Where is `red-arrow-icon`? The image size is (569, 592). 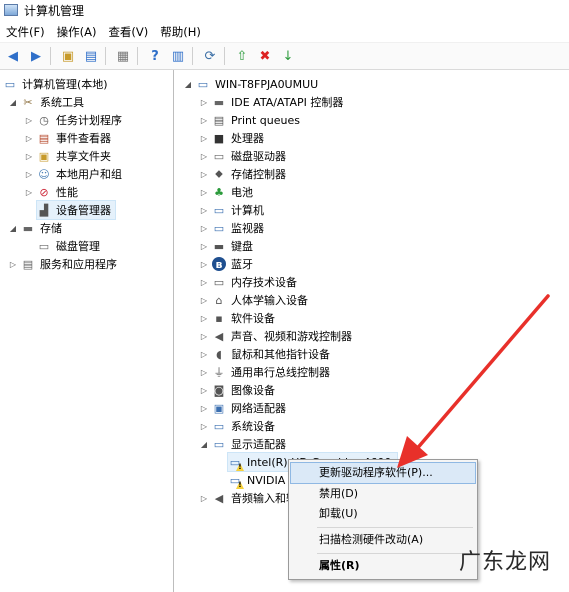
red-arrow-icon is located at coordinates (473, 381).